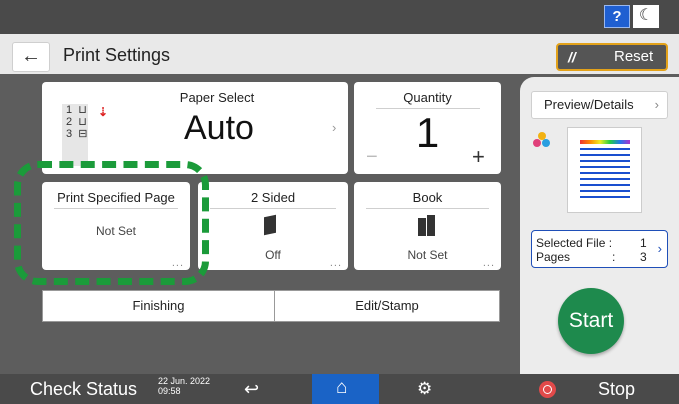 This screenshot has width=679, height=404. Describe the element at coordinates (614, 257) in the screenshot. I see `pages-colon: :` at that location.